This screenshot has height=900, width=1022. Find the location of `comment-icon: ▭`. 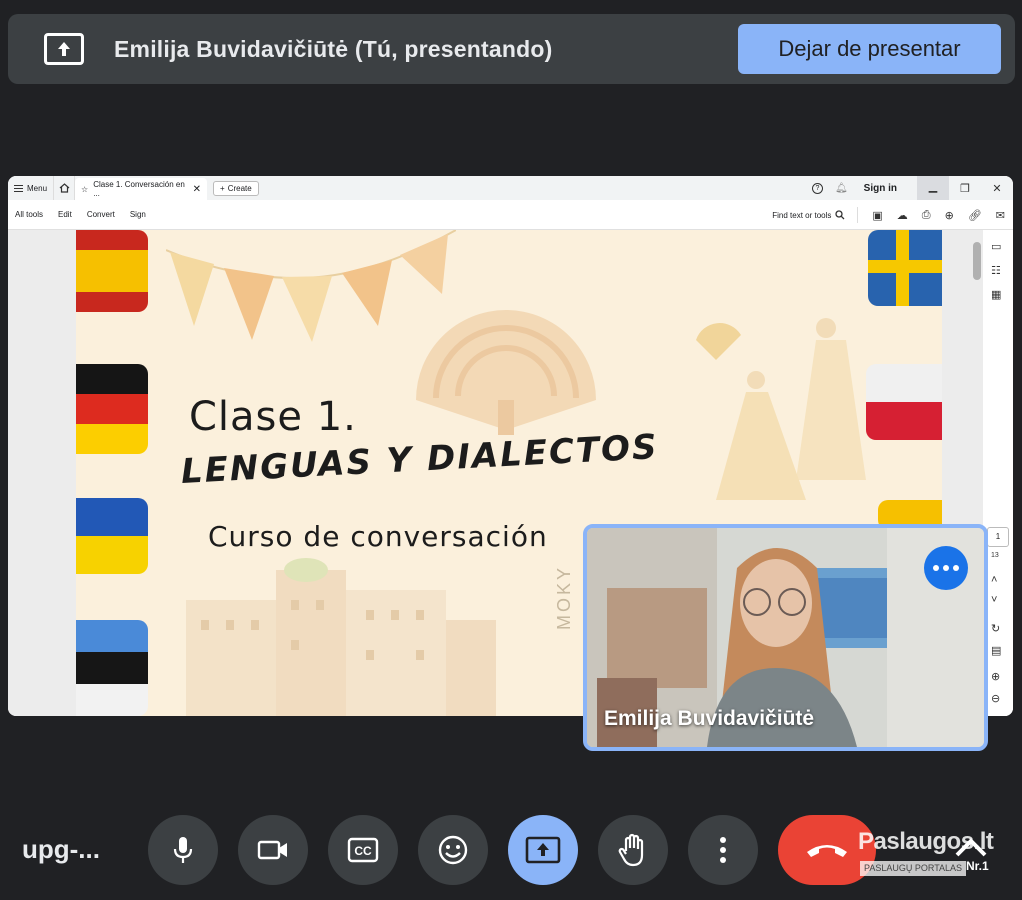

comment-icon: ▭ is located at coordinates (996, 246).